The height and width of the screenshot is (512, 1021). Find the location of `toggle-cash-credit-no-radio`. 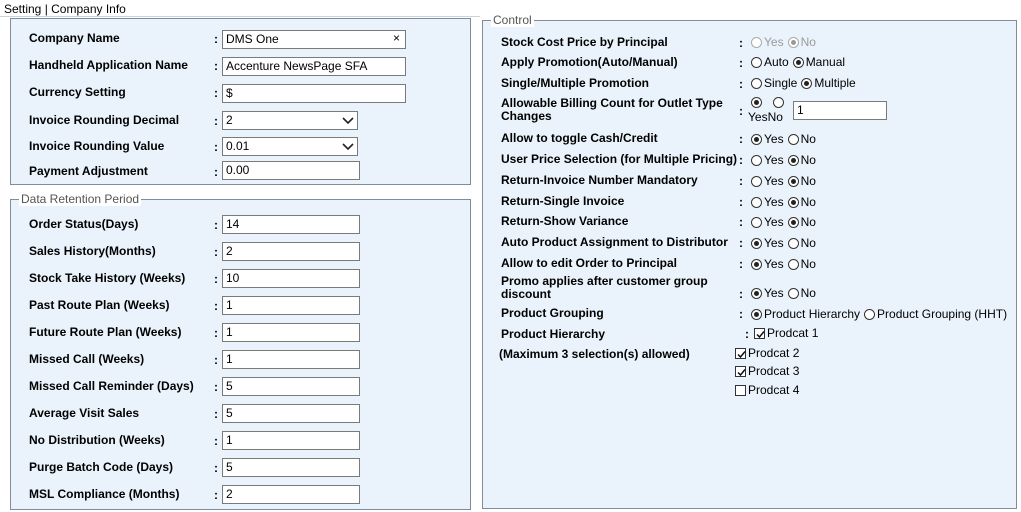

toggle-cash-credit-no-radio is located at coordinates (793, 139).